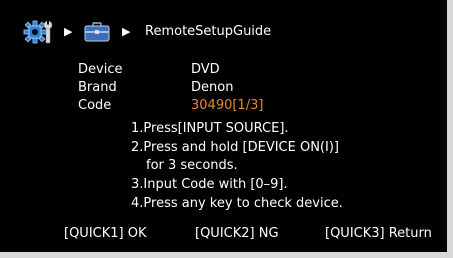  What do you see at coordinates (235, 147) in the screenshot?
I see `instruction-step: 2.Press and hold [DEVICE ON(I)]` at bounding box center [235, 147].